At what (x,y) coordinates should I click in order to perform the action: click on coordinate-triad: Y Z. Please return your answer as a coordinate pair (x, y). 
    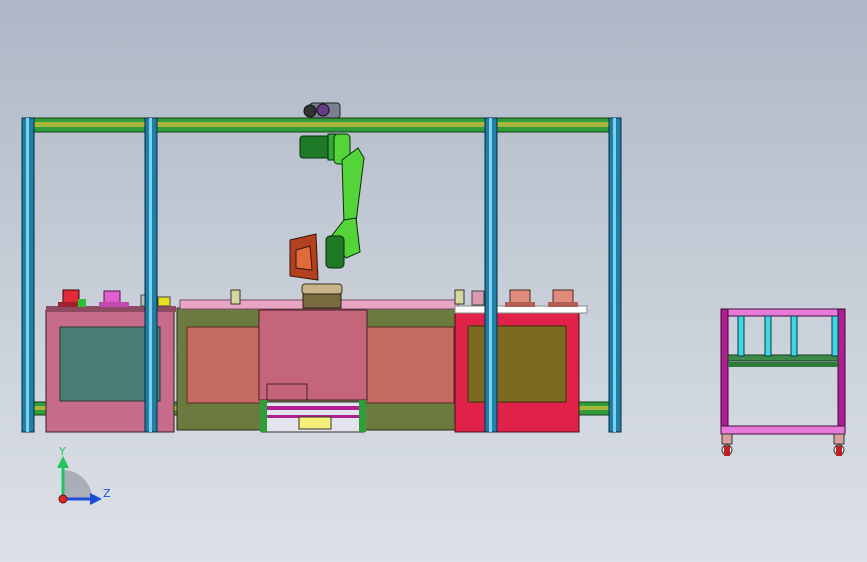
    Looking at the image, I should click on (84, 475).